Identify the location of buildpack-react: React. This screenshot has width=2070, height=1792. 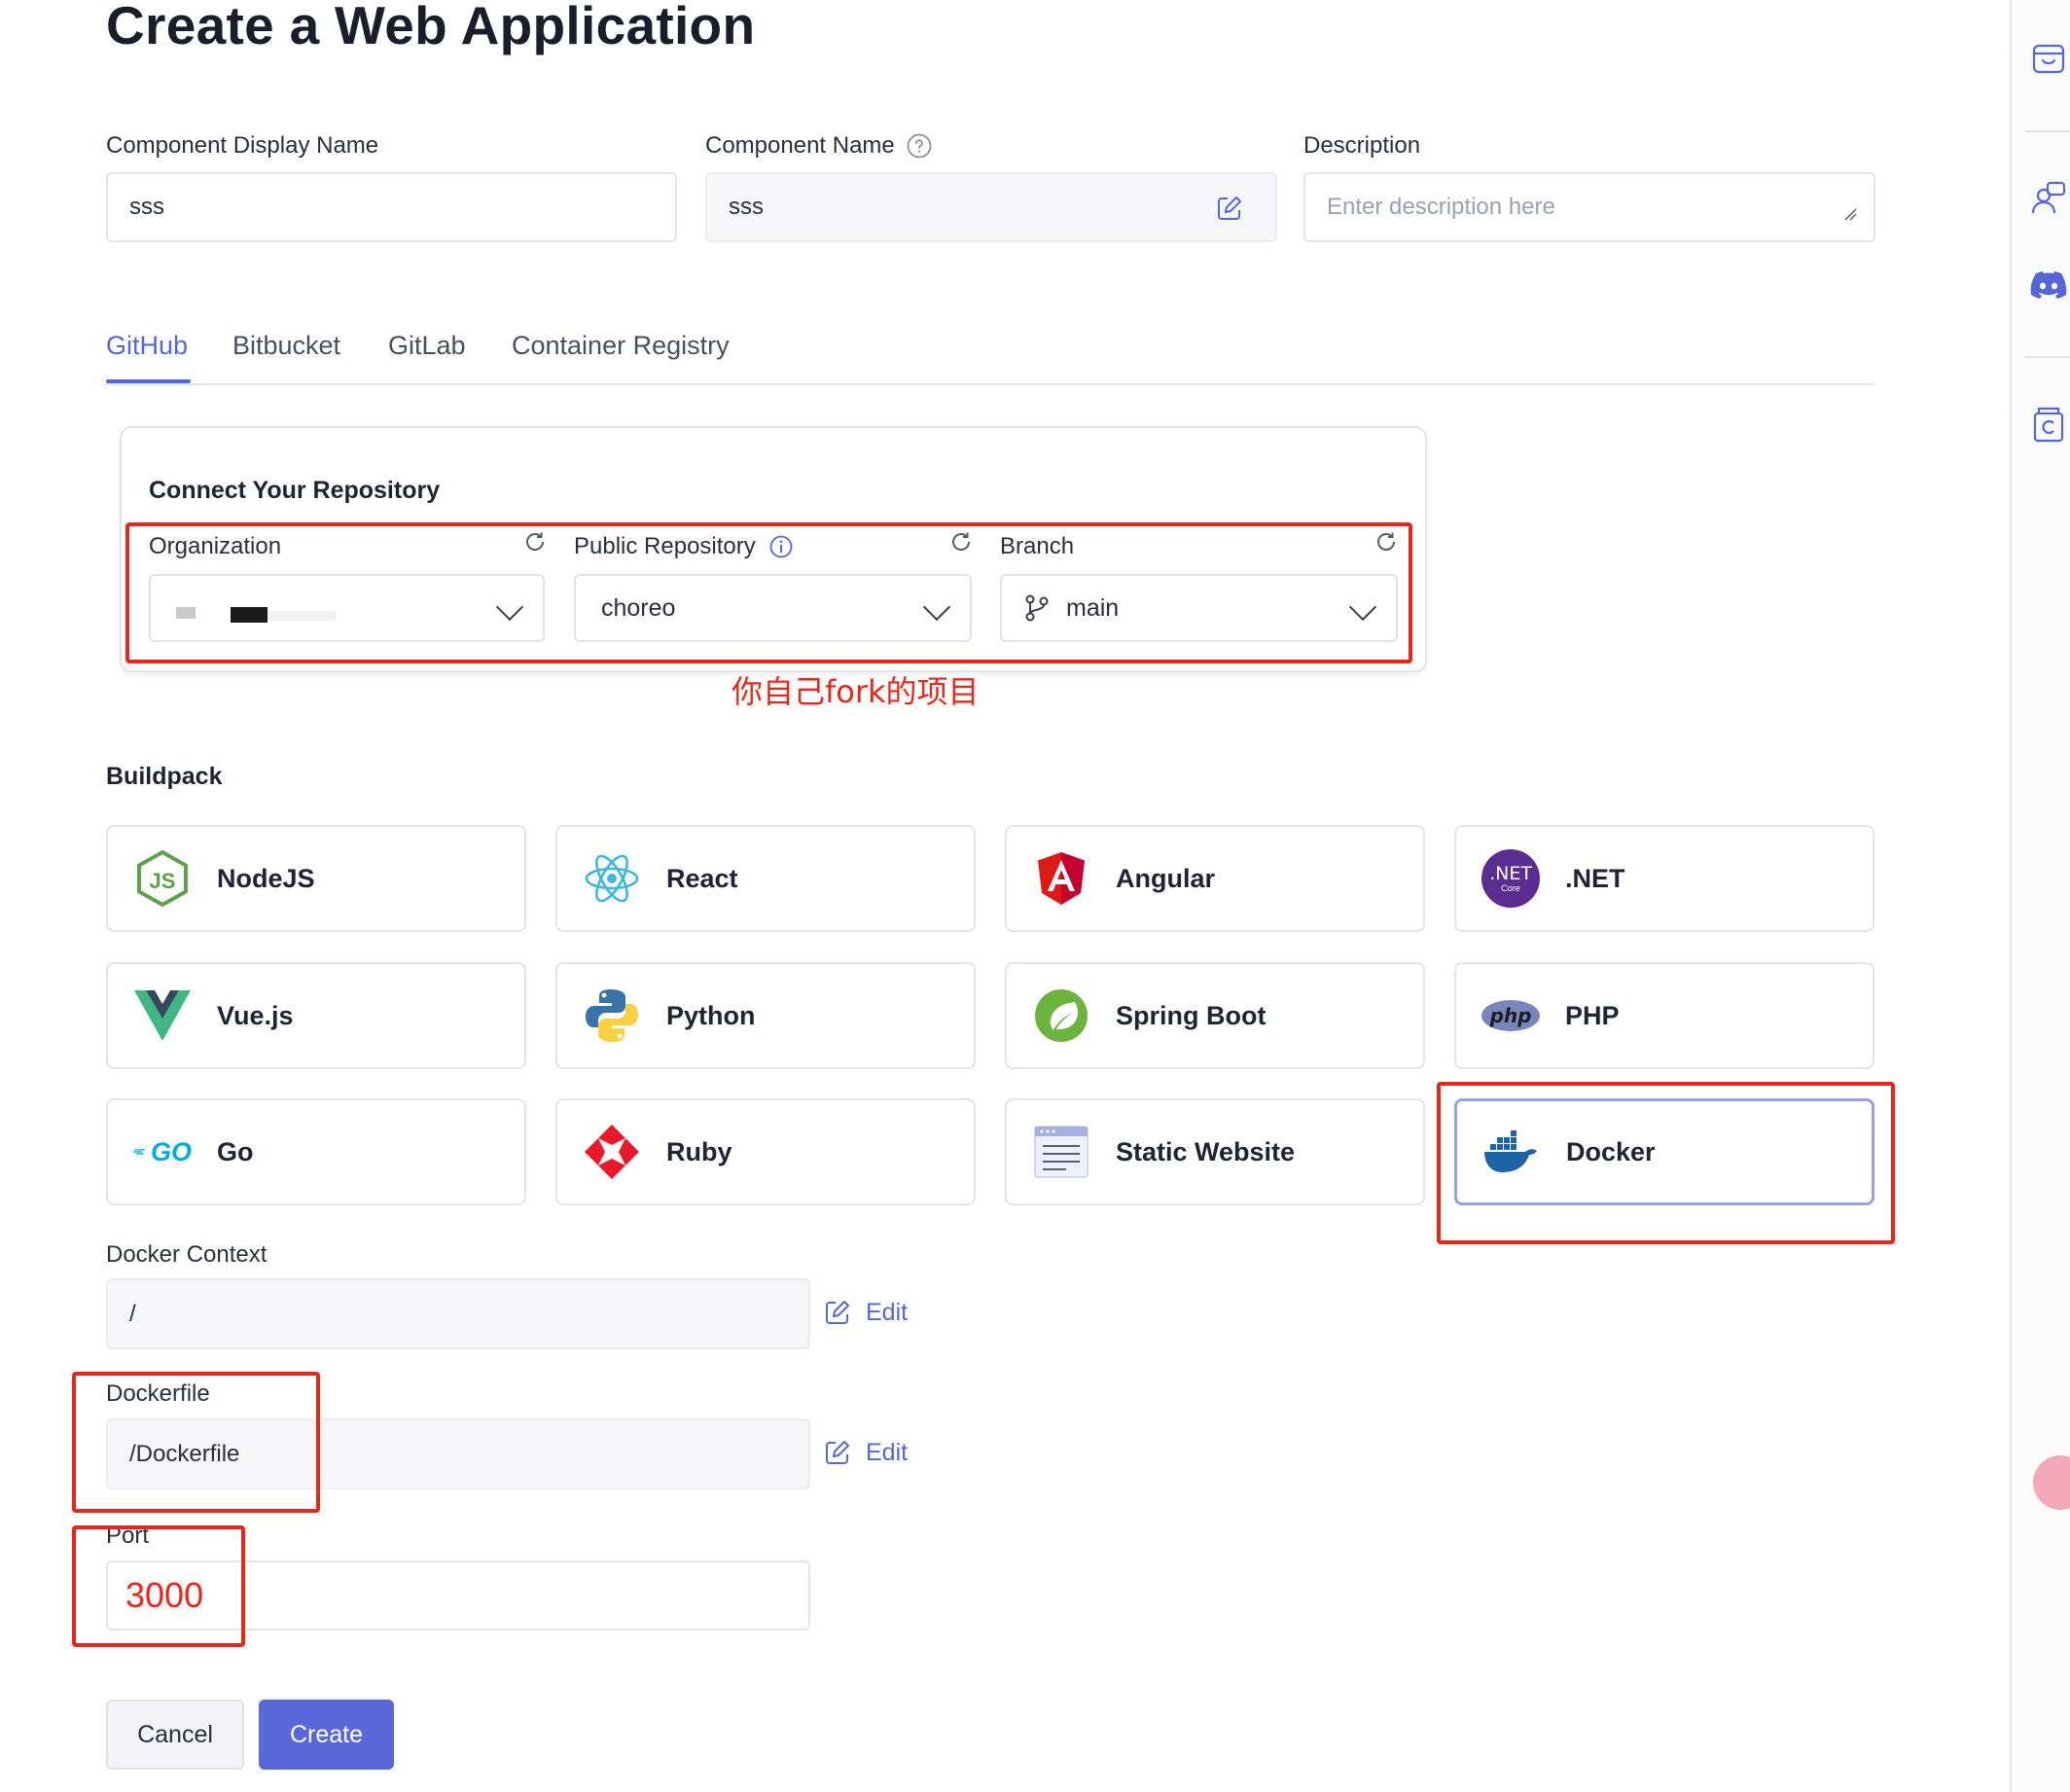
(765, 879).